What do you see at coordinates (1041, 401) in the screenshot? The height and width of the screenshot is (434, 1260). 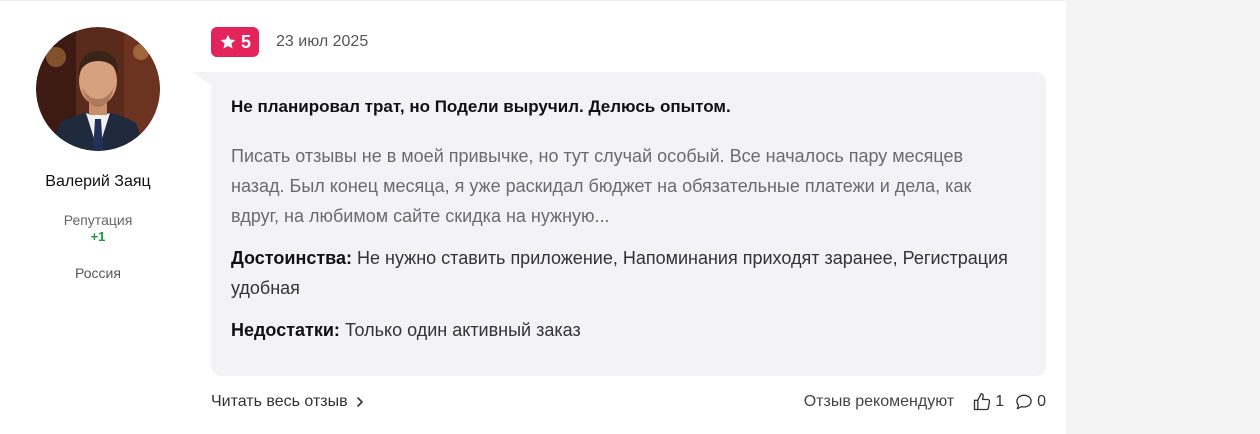 I see `comments-count: 0` at bounding box center [1041, 401].